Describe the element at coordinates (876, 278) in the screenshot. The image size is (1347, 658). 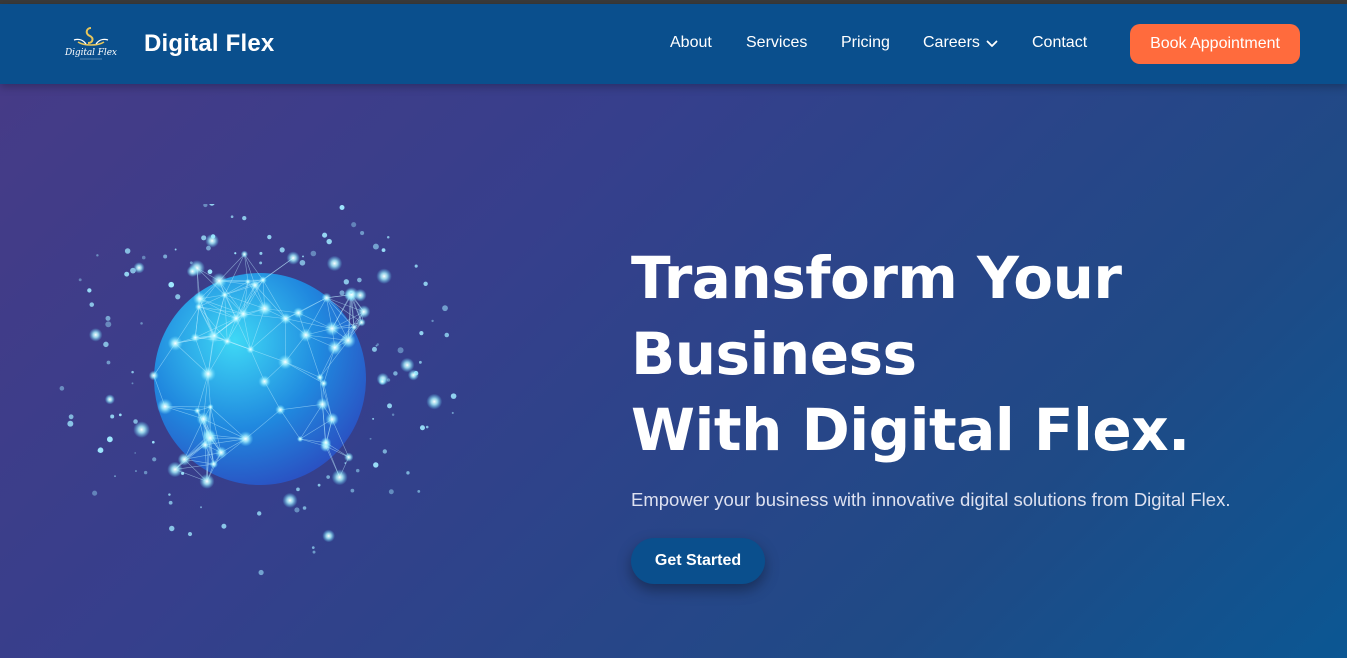
I see `headline-line-1: Transform Your` at that location.